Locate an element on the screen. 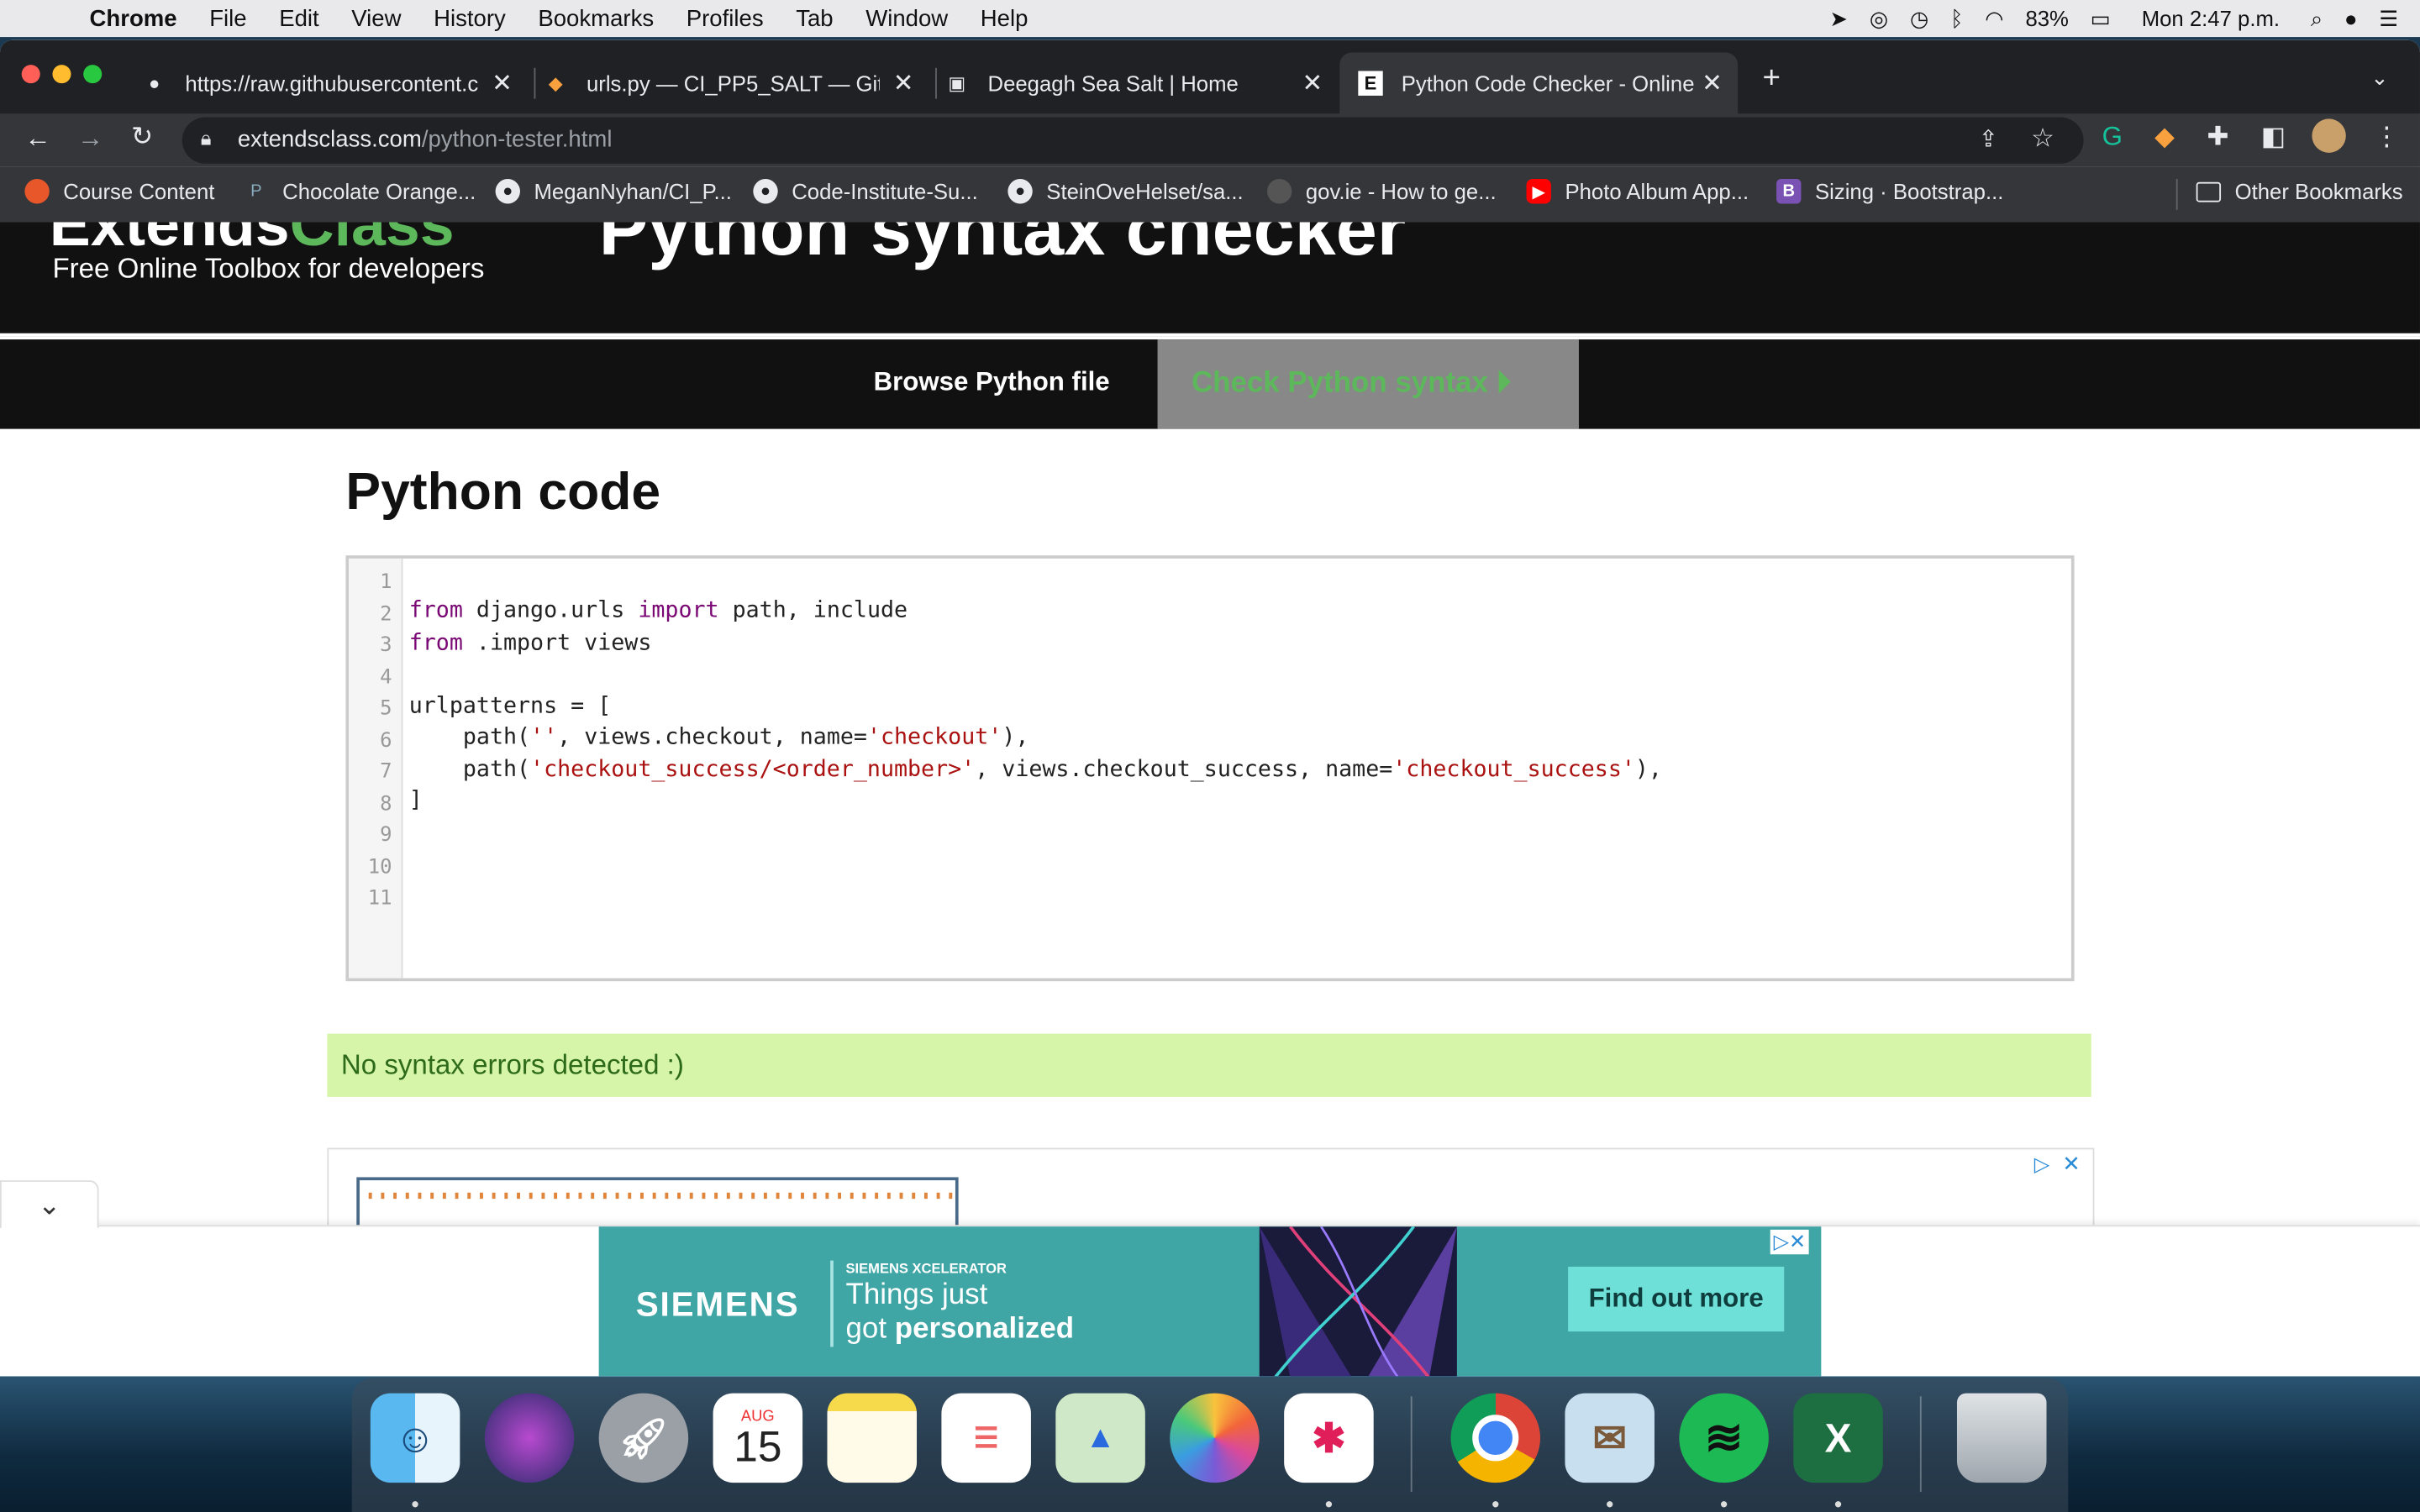  tab-gitpod: ◆ urls.py — CI_PP5_SALT — Gitp ✕ is located at coordinates (736, 82).